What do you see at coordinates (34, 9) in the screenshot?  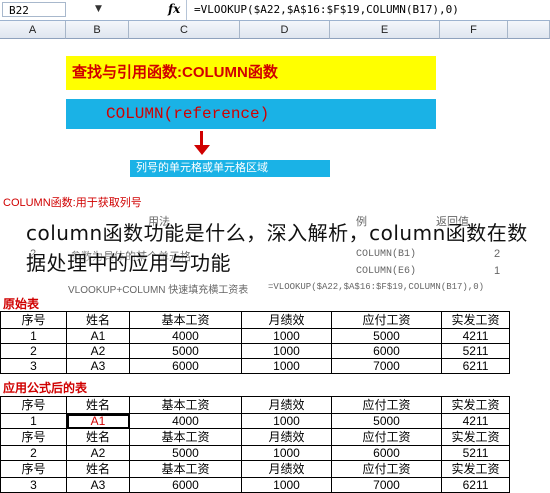 I see `name-box: B22` at bounding box center [34, 9].